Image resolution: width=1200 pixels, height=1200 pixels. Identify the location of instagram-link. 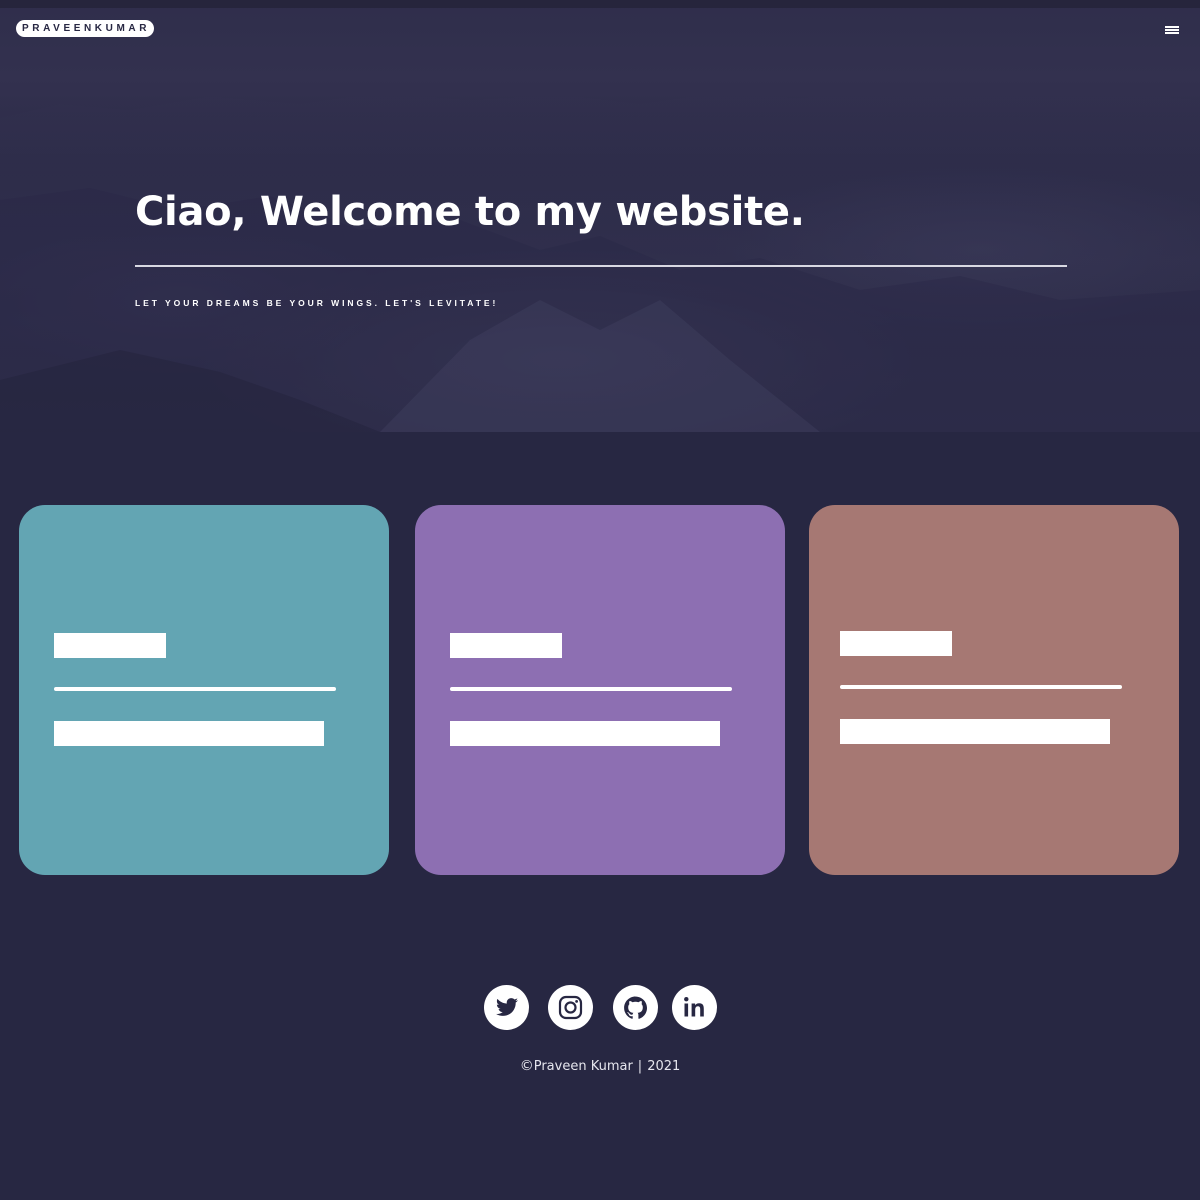
(570, 1007).